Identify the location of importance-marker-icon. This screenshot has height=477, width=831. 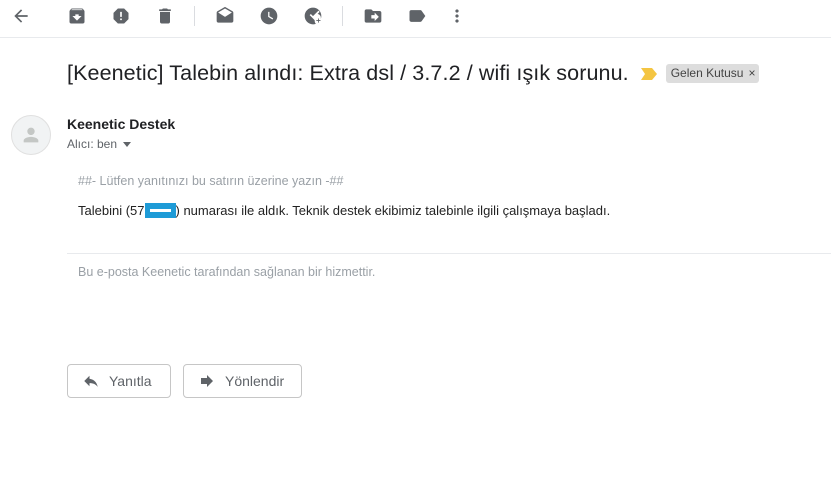
(648, 73).